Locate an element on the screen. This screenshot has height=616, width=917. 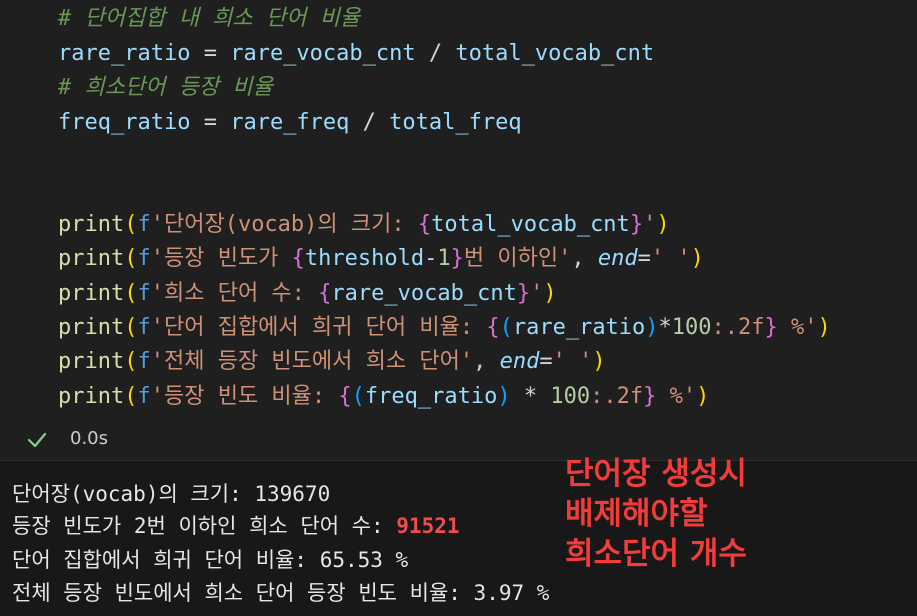
highlighted-count: 91521 is located at coordinates (428, 526).